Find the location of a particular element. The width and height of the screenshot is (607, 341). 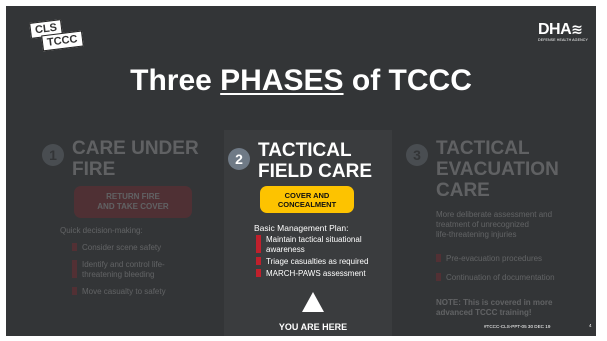

phase-2-intro: Basic Management Plan: is located at coordinates (301, 228).